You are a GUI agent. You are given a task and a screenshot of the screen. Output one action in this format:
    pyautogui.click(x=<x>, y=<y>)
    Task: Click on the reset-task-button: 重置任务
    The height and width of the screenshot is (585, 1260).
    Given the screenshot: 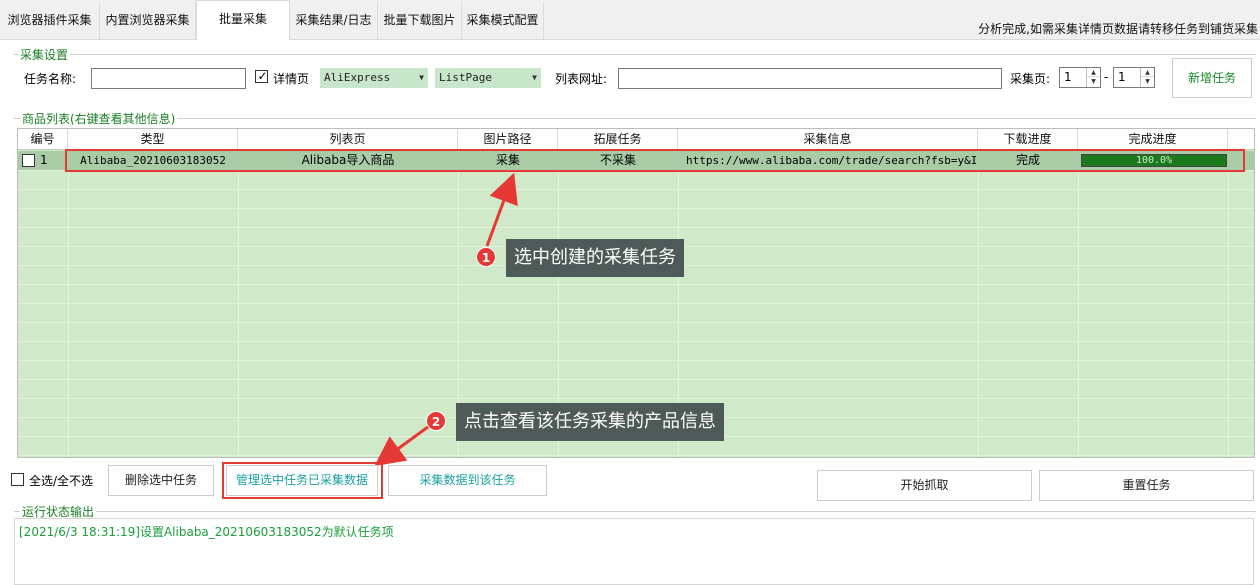 What is the action you would take?
    pyautogui.click(x=1146, y=485)
    